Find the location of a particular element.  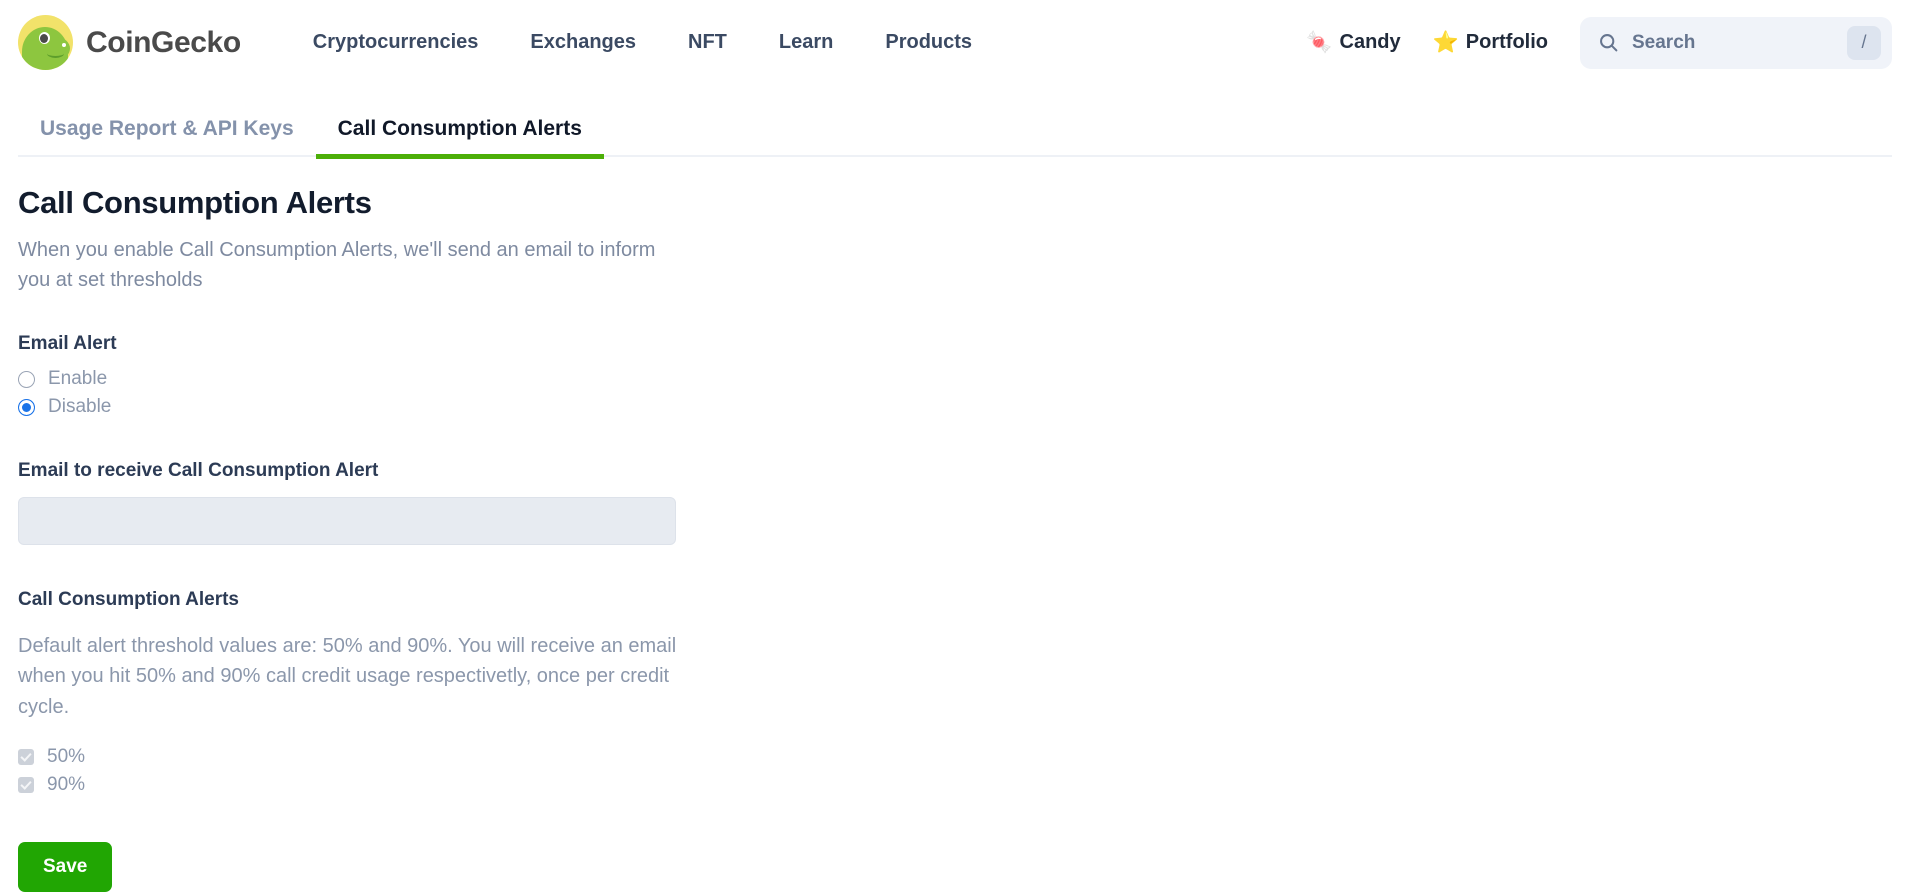

portfolio-label: Portfolio is located at coordinates (1506, 42).